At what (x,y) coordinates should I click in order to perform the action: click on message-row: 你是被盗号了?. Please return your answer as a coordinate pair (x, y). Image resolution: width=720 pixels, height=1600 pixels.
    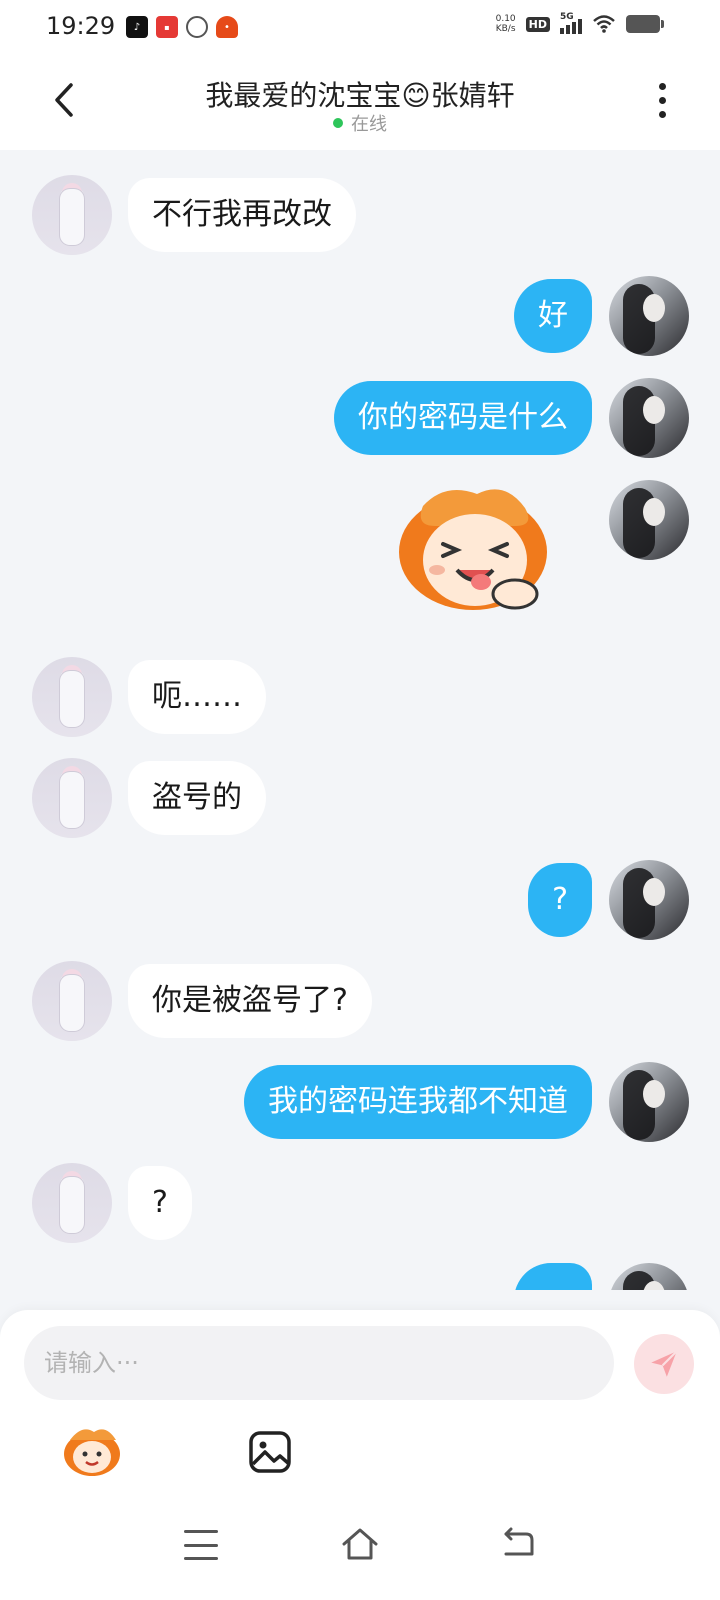
    Looking at the image, I should click on (360, 1001).